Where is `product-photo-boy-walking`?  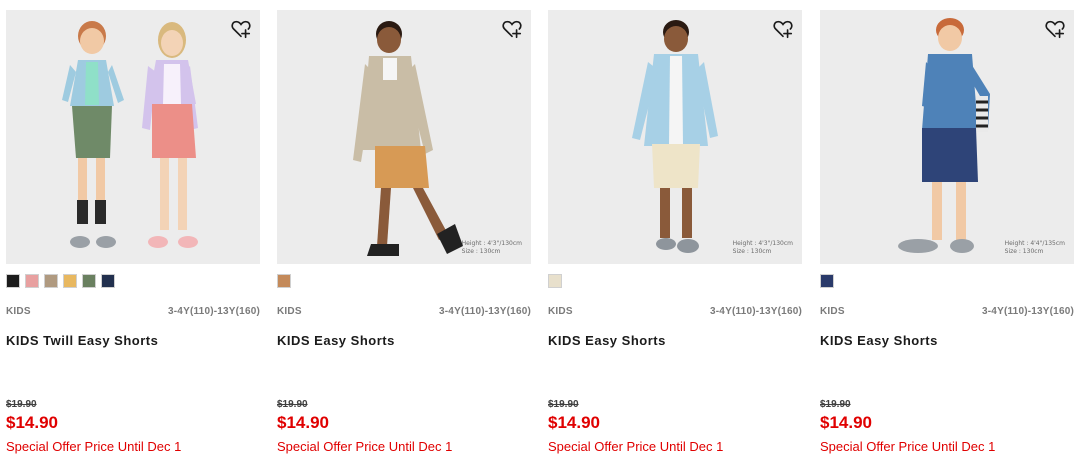 product-photo-boy-walking is located at coordinates (408, 138).